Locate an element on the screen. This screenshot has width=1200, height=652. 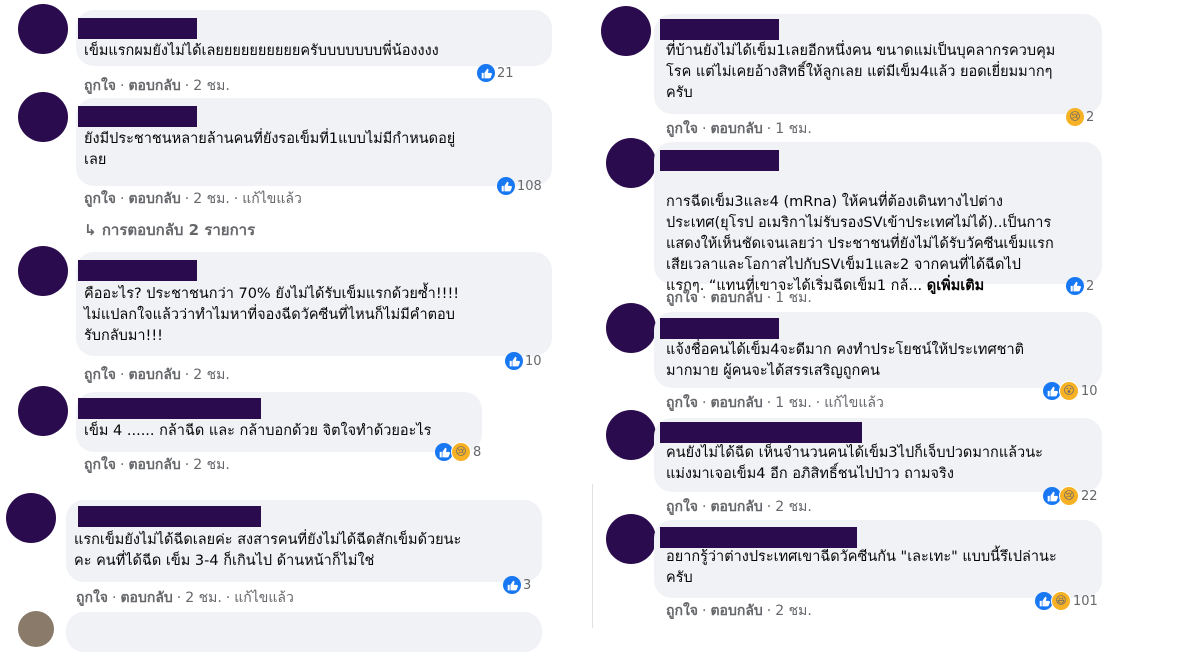
reaction-count: 😢 2 is located at coordinates (1080, 117).